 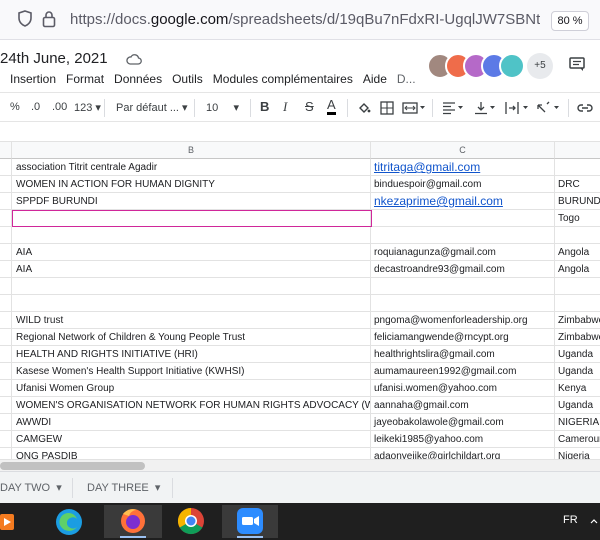 What do you see at coordinates (49, 19) in the screenshot?
I see `lock-icon` at bounding box center [49, 19].